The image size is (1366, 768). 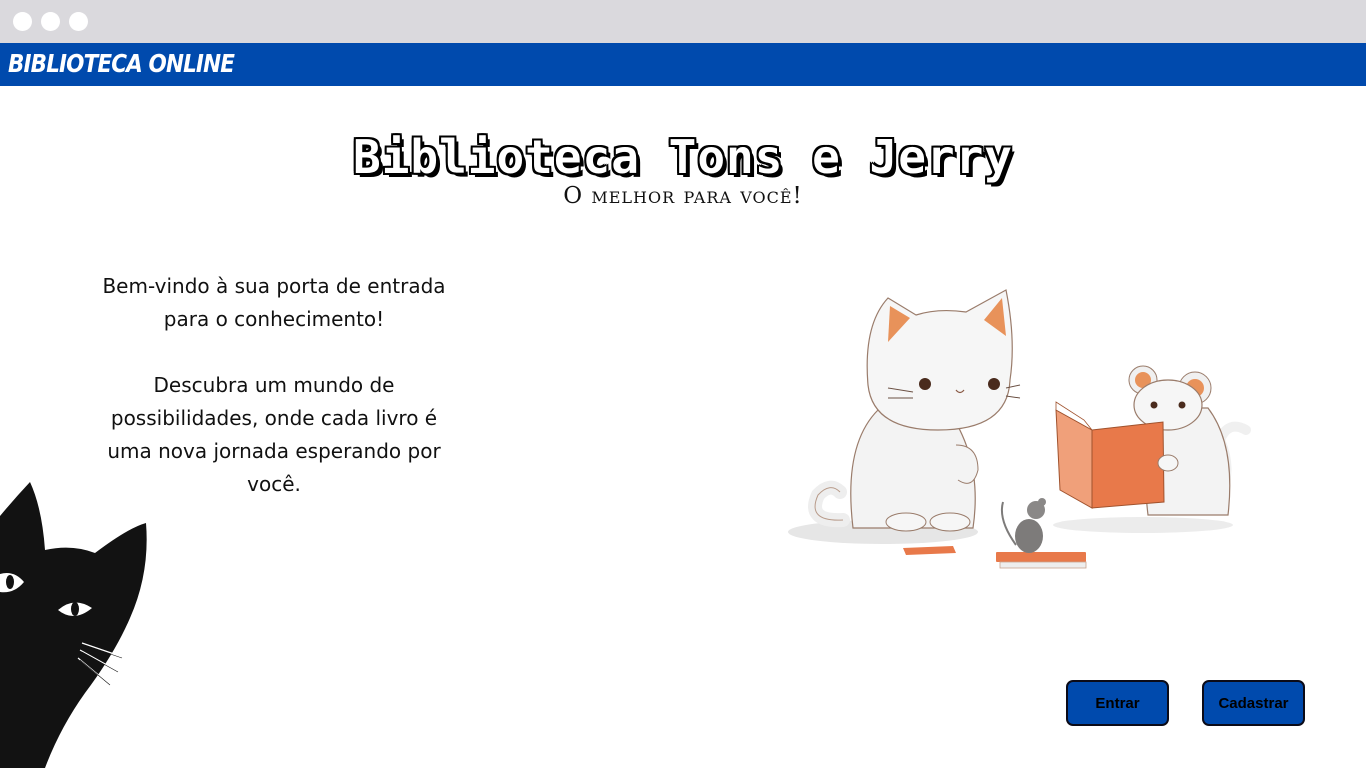 What do you see at coordinates (683, 21) in the screenshot?
I see `window-title-bar` at bounding box center [683, 21].